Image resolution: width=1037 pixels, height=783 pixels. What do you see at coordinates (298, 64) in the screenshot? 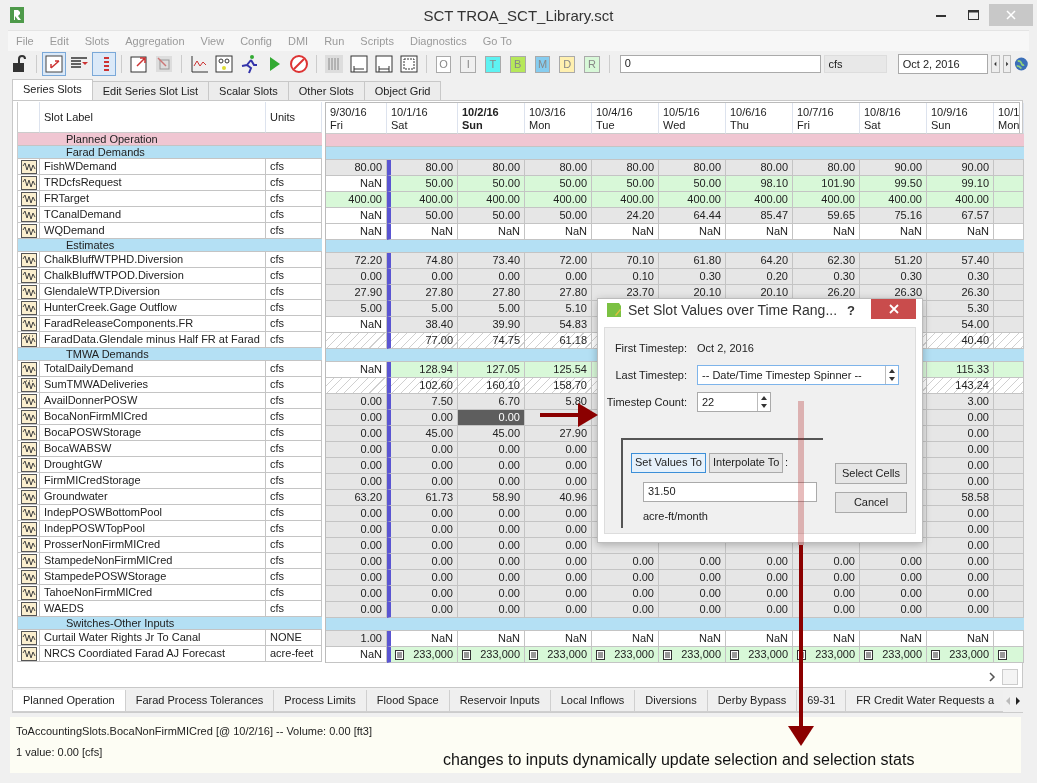
I see `stop-icon` at bounding box center [298, 64].